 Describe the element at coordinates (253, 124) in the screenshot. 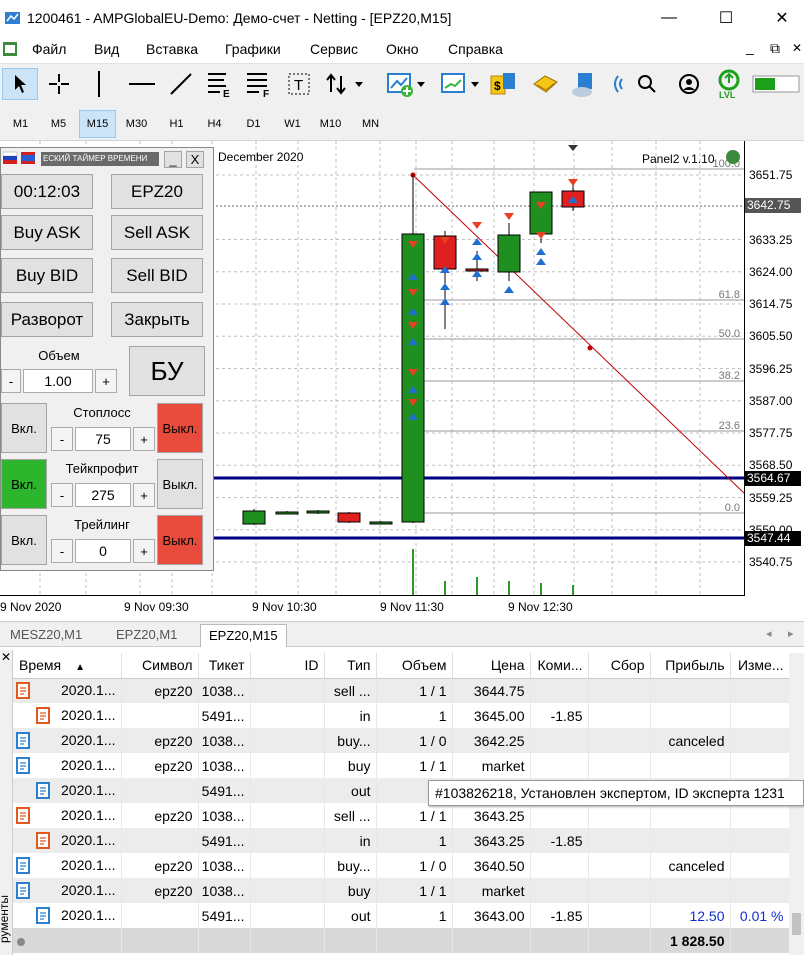

I see `timeframe-d1: D1` at that location.